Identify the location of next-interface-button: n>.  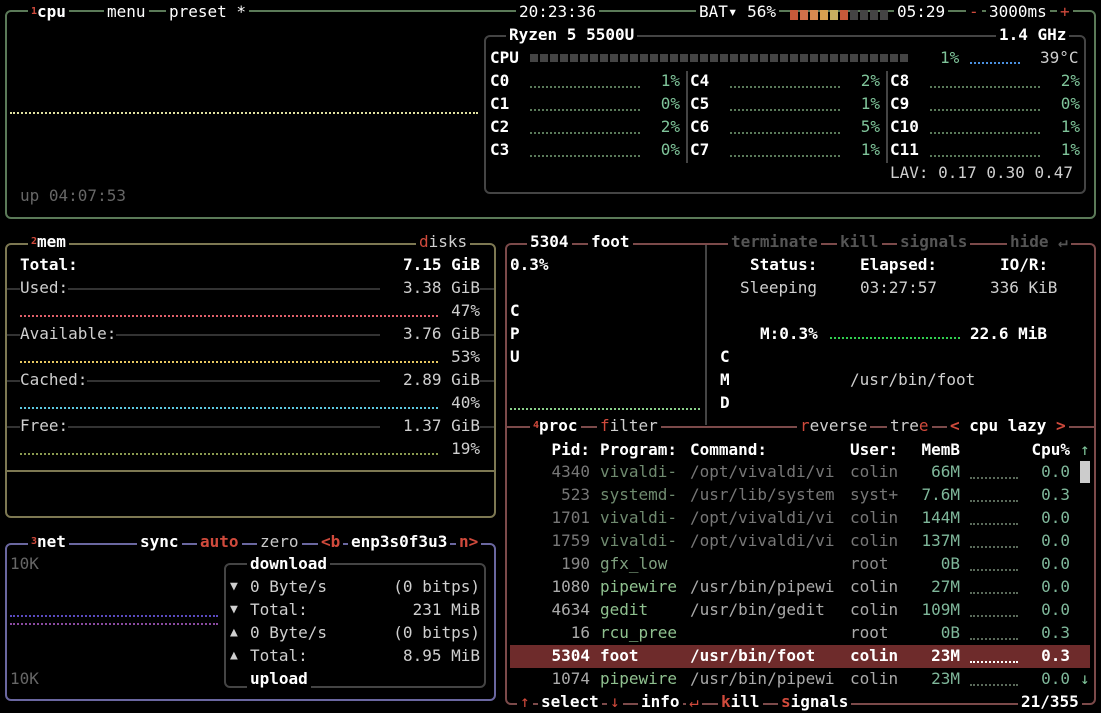
(469, 542).